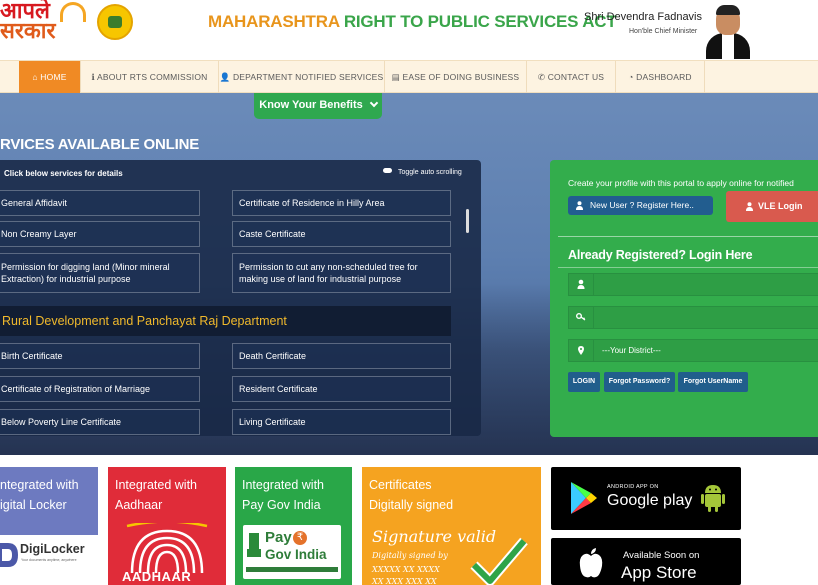 Image resolution: width=818 pixels, height=585 pixels. I want to click on android-icon, so click(713, 498).